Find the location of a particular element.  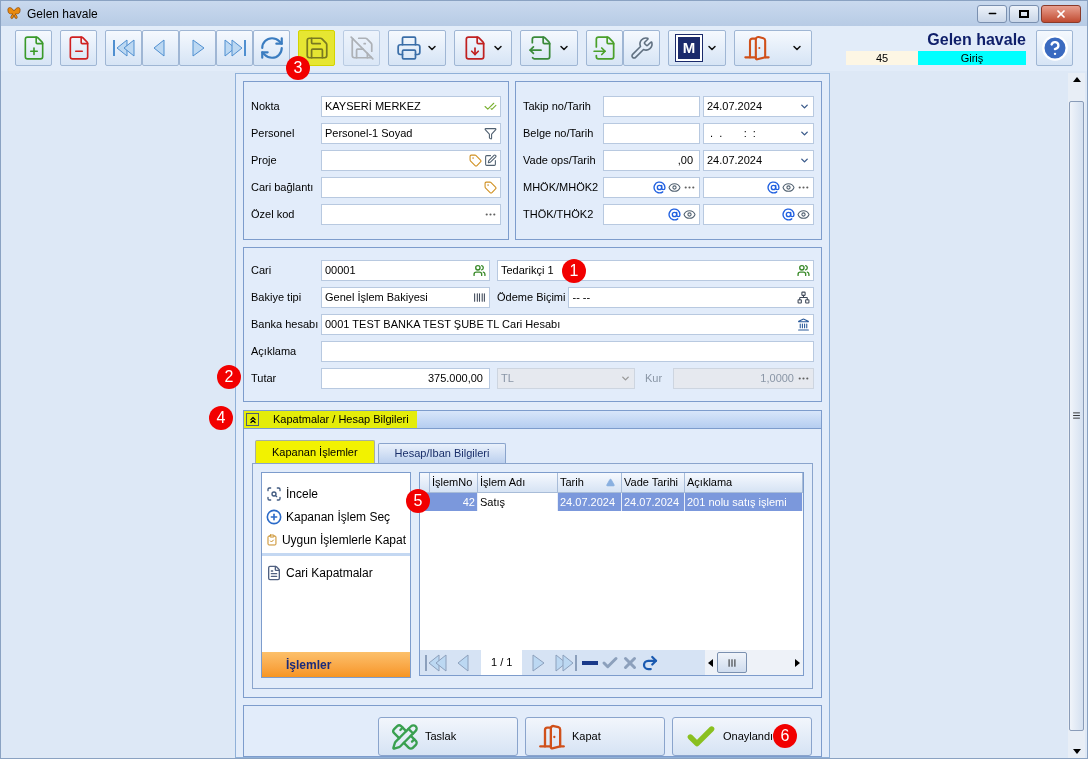

field-label: Açıklama is located at coordinates (274, 351).